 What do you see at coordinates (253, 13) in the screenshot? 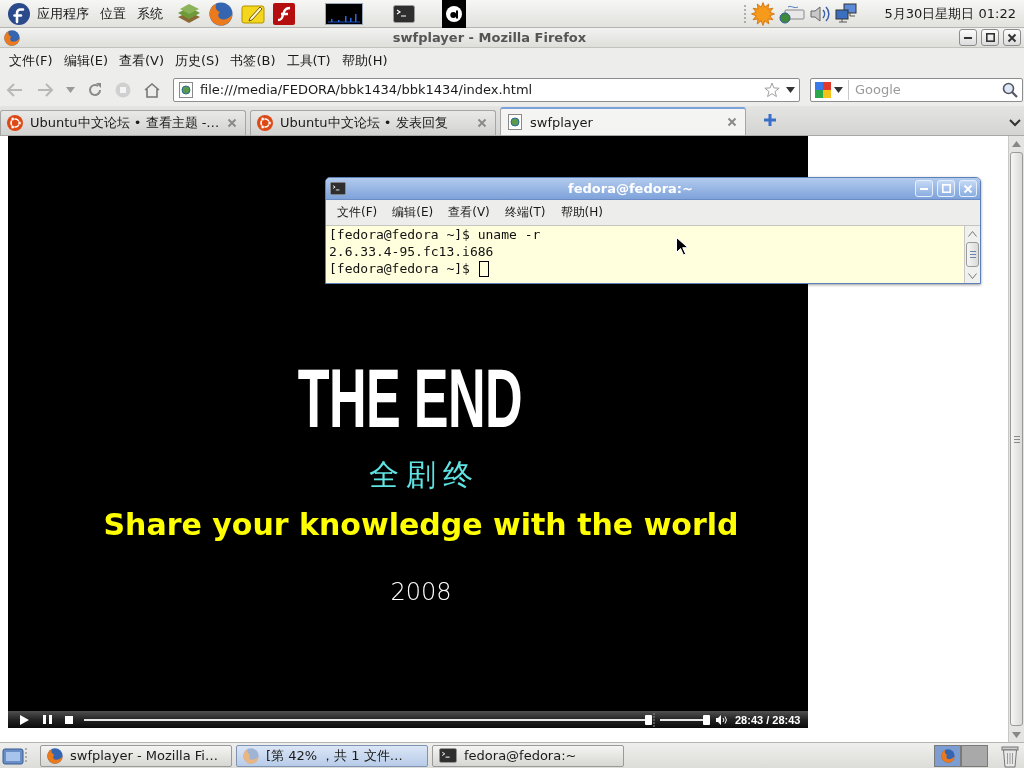
I see `notepad-icon` at bounding box center [253, 13].